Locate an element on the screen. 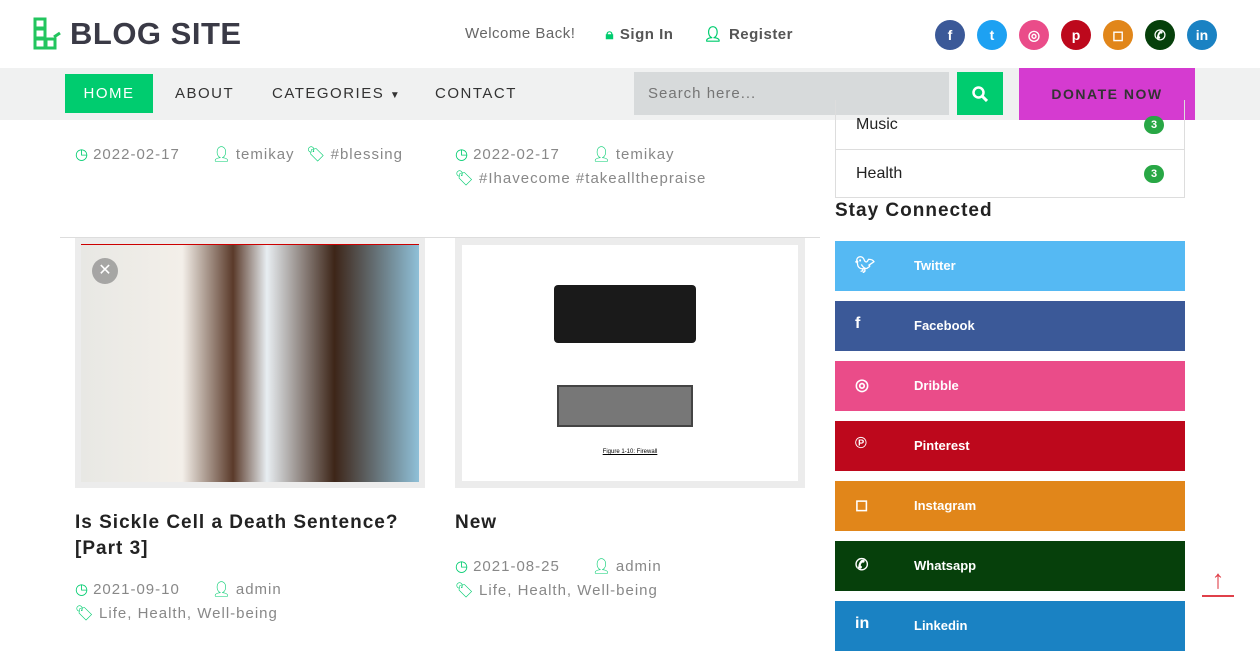 The width and height of the screenshot is (1260, 651). nav-home: HOME is located at coordinates (109, 93).